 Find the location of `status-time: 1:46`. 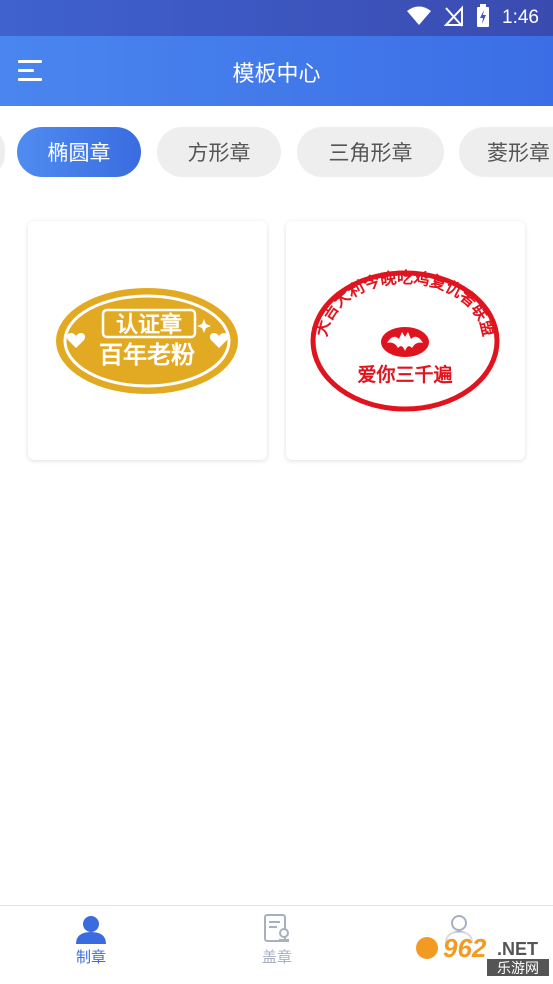

status-time: 1:46 is located at coordinates (520, 17).